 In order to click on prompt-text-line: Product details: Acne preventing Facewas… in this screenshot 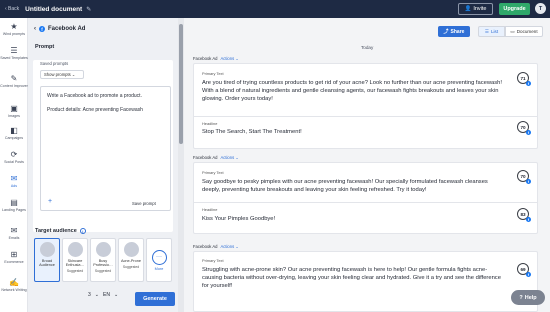, I will do `click(95, 110)`.